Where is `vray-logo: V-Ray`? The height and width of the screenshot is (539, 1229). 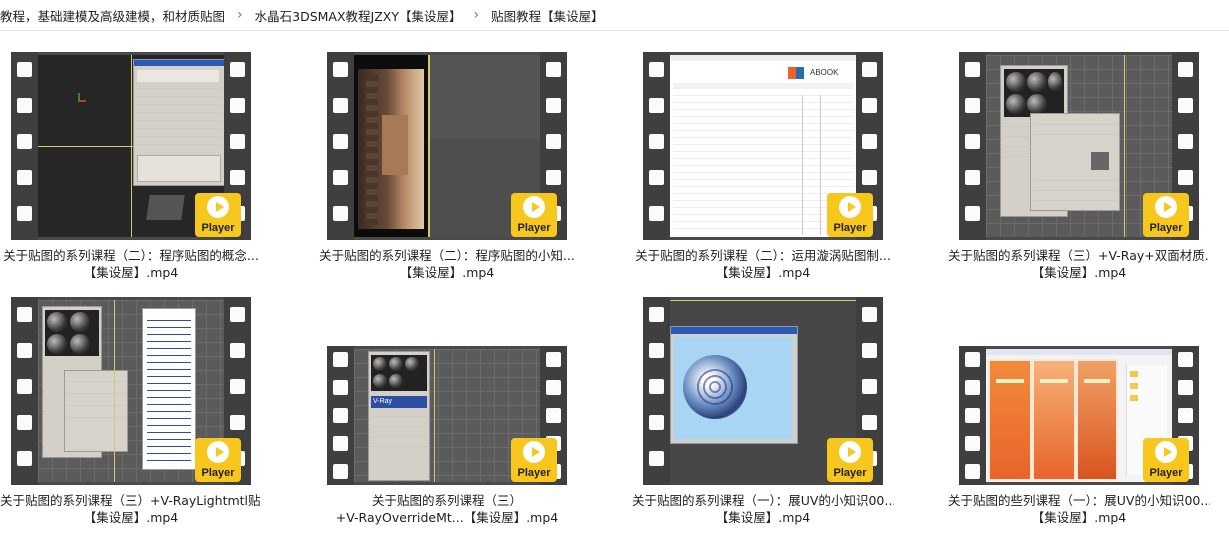
vray-logo: V-Ray is located at coordinates (383, 401).